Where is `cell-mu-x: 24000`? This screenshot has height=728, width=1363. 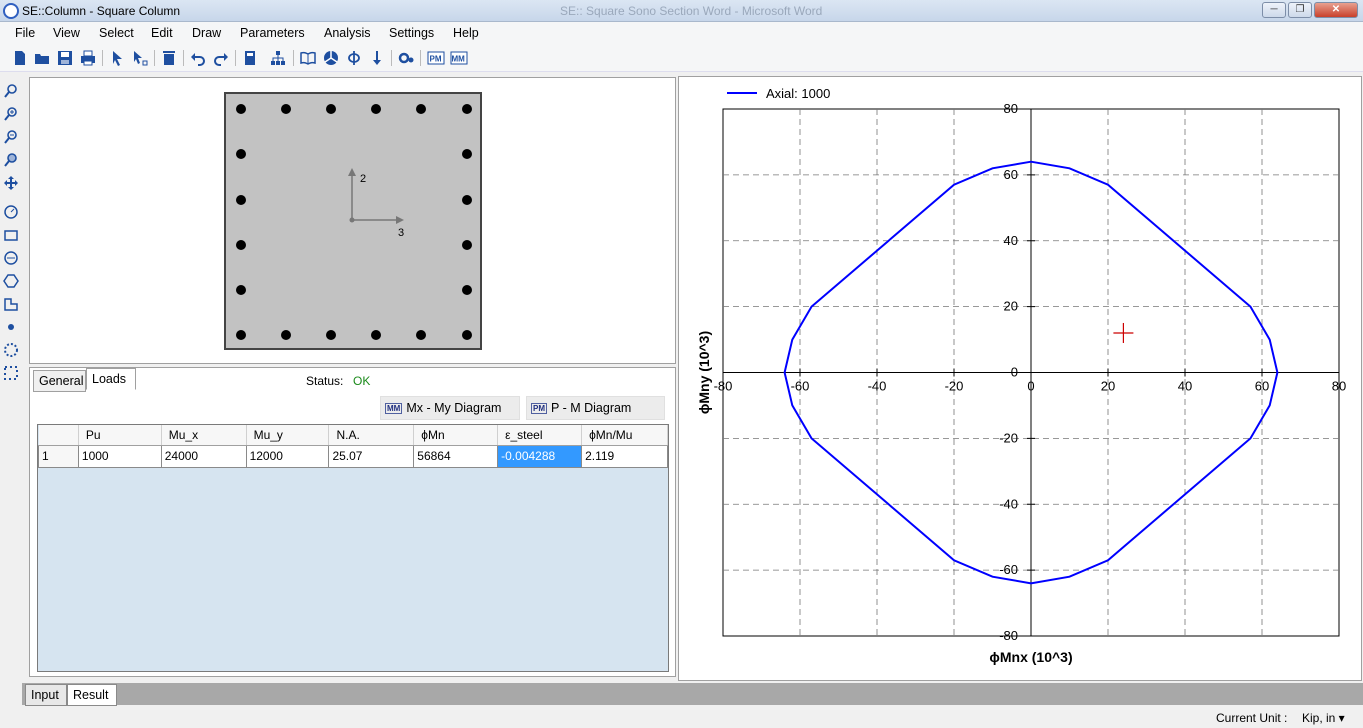
cell-mu-x: 24000 is located at coordinates (203, 456).